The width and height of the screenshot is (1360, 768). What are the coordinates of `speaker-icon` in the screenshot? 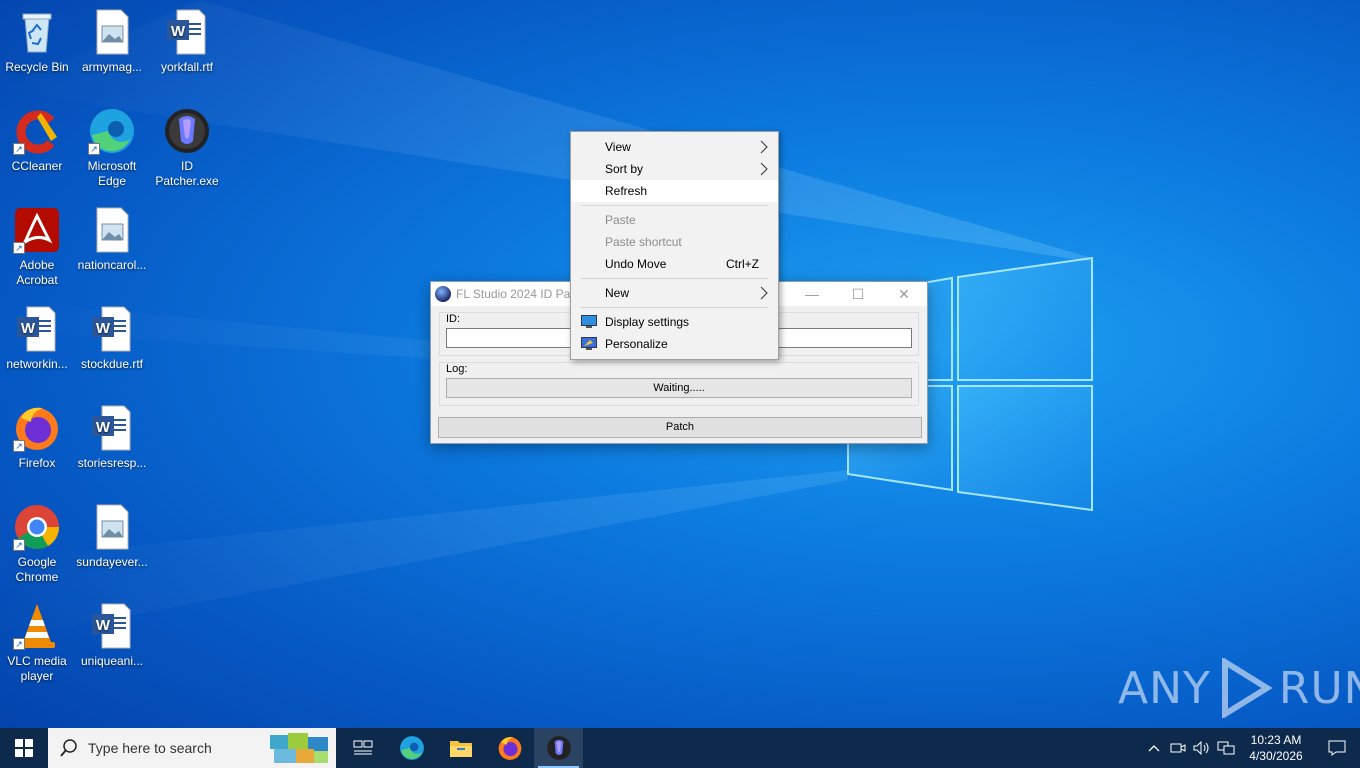 It's located at (1201, 748).